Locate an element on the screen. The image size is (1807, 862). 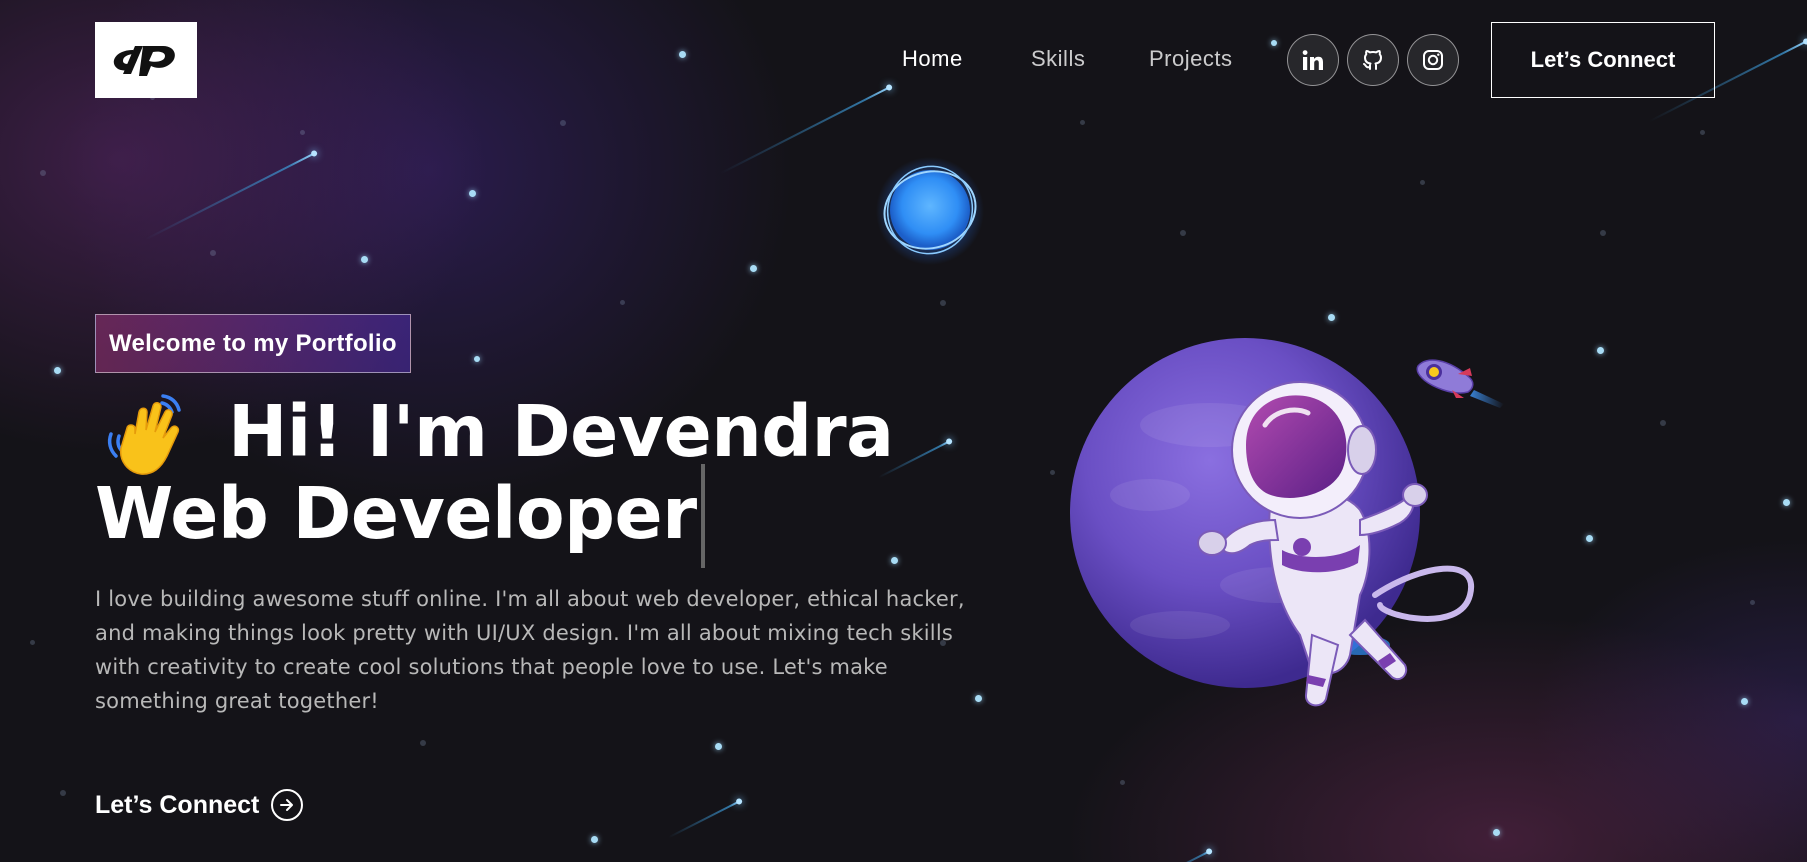
glowing-planet-icon is located at coordinates (930, 211).